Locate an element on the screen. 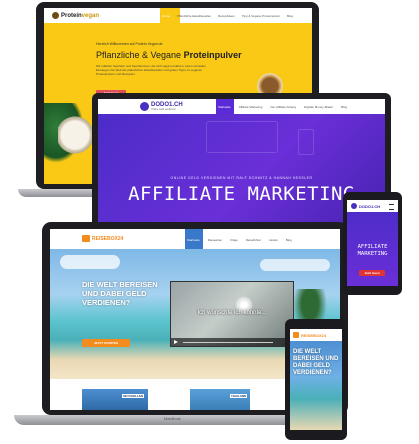  destination-card: SEYCHELLEN is located at coordinates (115, 399).